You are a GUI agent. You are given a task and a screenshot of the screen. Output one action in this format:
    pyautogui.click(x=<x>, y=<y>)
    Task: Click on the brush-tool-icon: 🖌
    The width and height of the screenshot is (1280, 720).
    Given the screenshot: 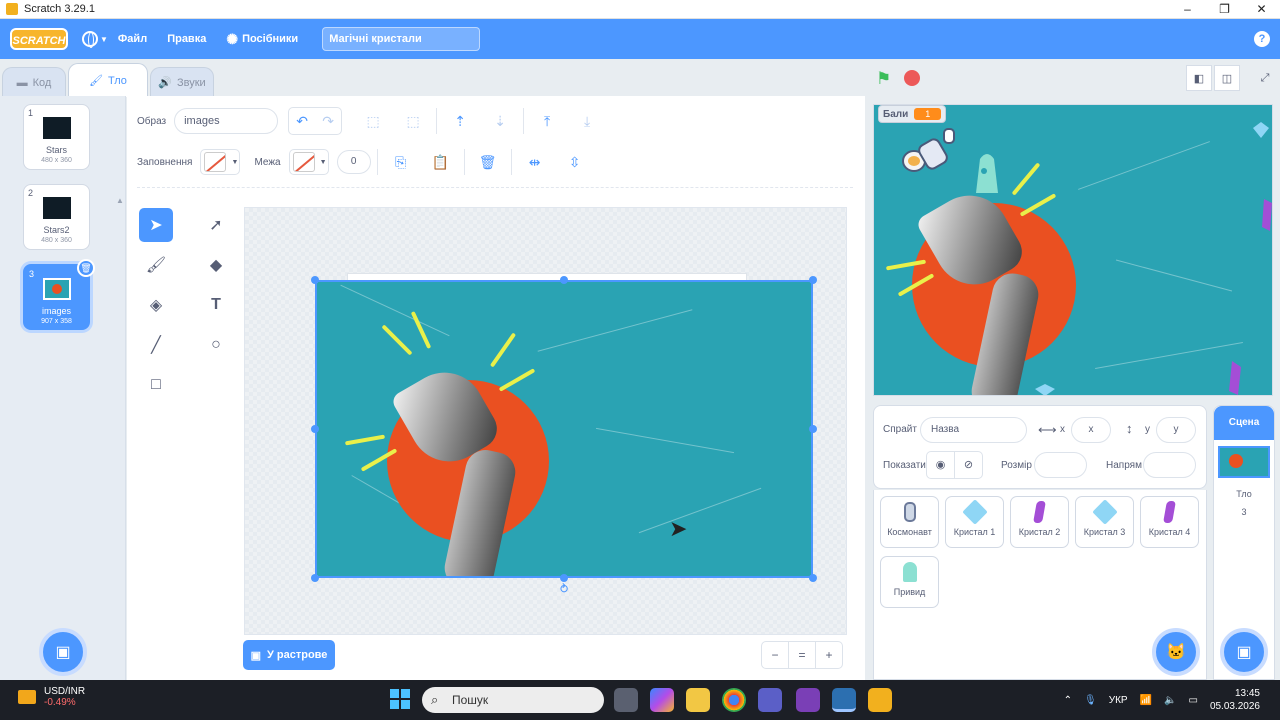 What is the action you would take?
    pyautogui.click(x=156, y=265)
    